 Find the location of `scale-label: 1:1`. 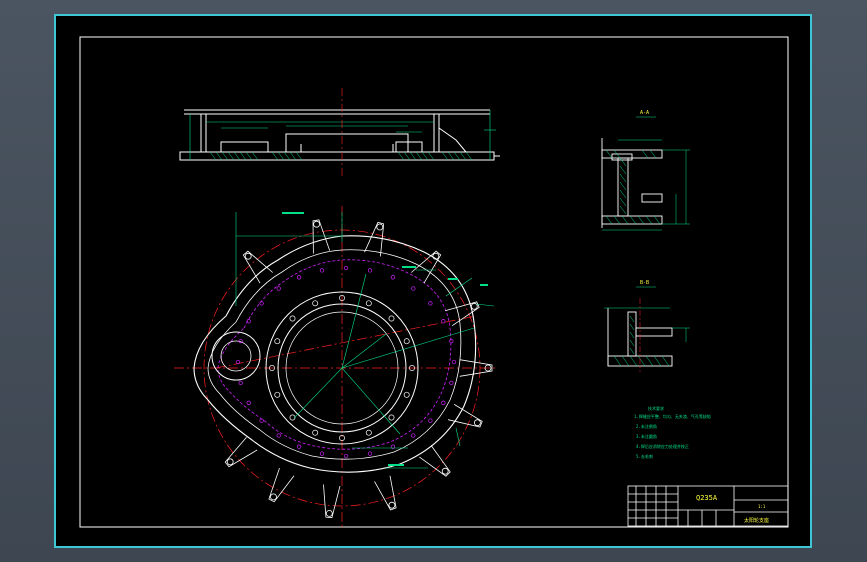

scale-label: 1:1 is located at coordinates (762, 506).